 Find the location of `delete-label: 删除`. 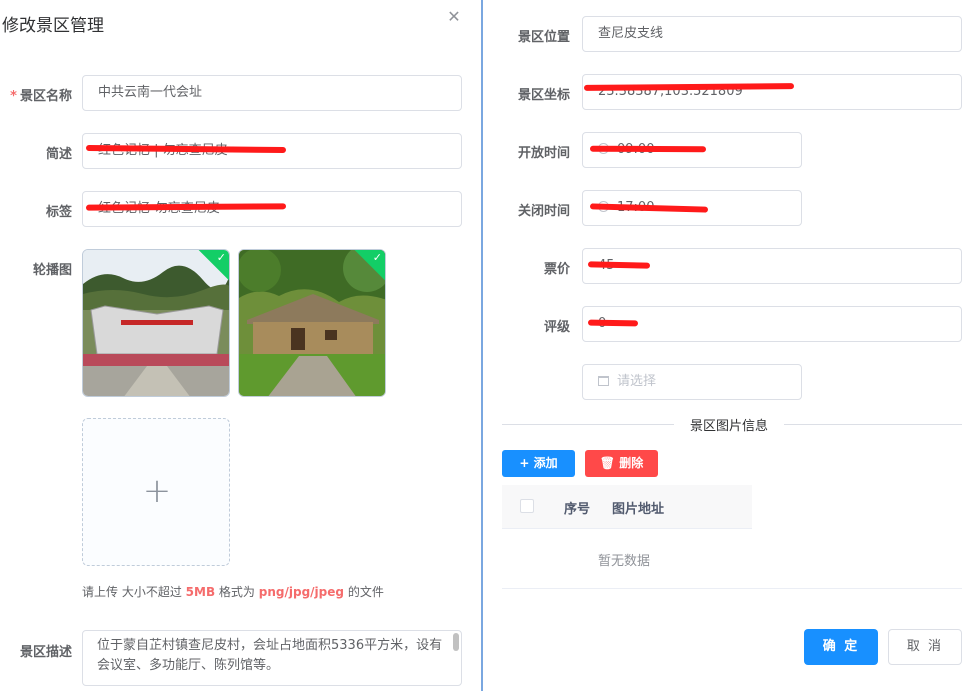

delete-label: 删除 is located at coordinates (631, 463).